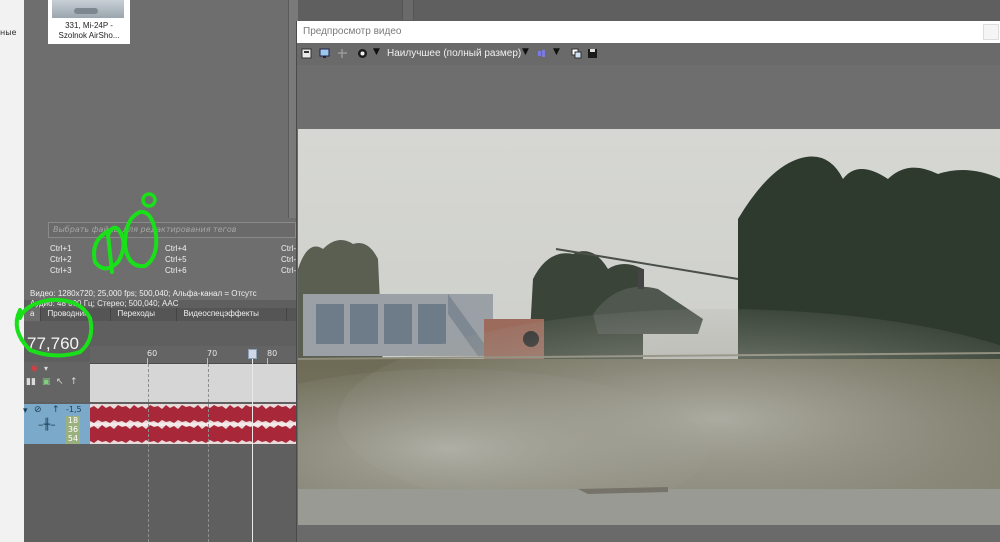 Image resolution: width=1000 pixels, height=542 pixels. I want to click on audio-track-header: ▾ ⊘ ↑ -1,5 –╫–, so click(56, 424).